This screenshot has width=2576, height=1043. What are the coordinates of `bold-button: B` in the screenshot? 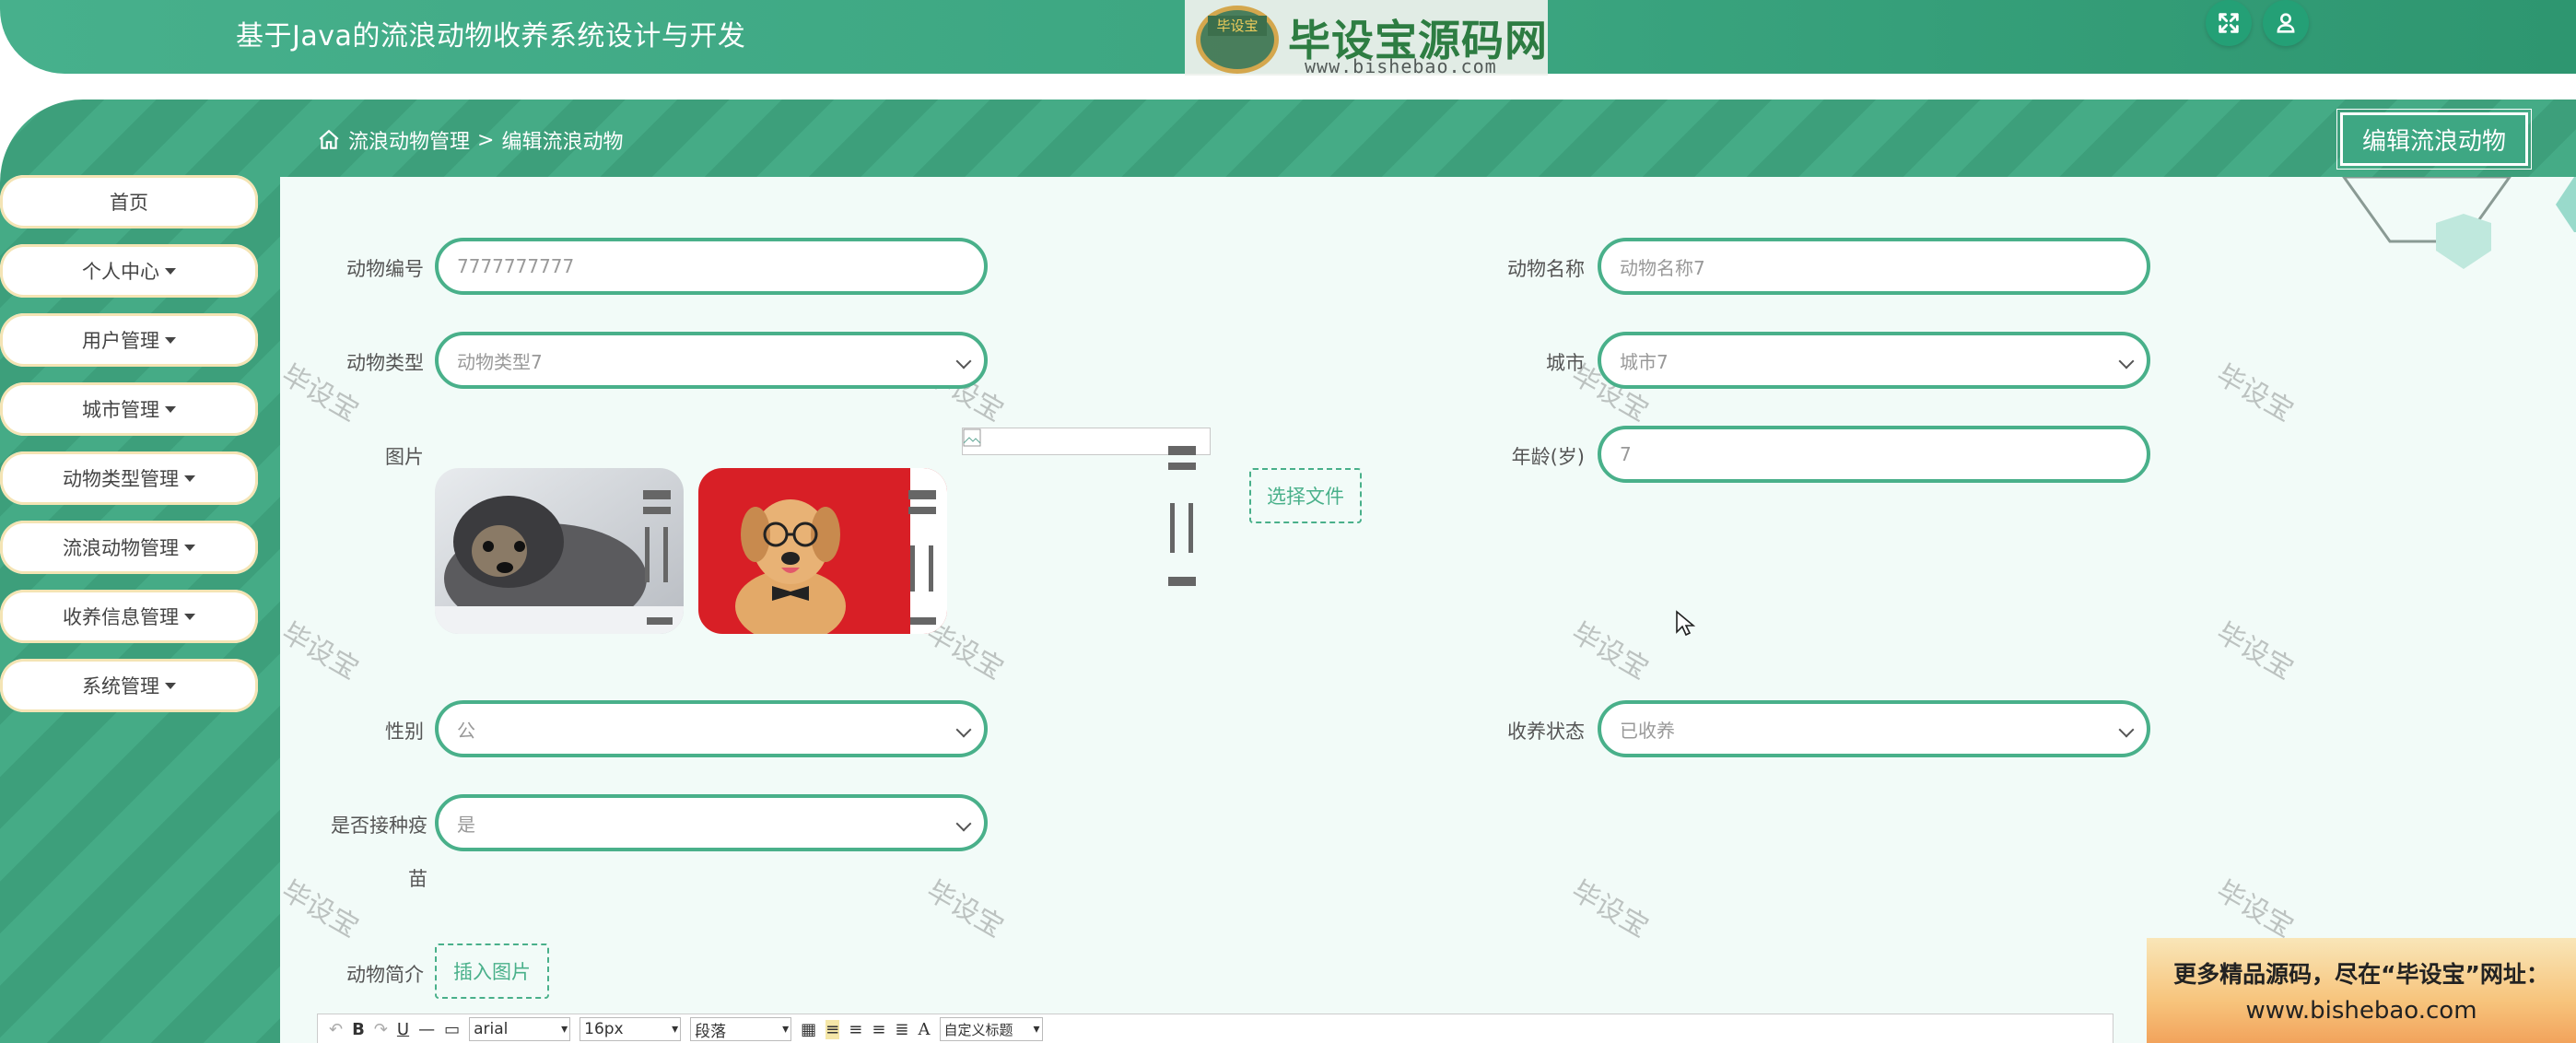 It's located at (358, 1029).